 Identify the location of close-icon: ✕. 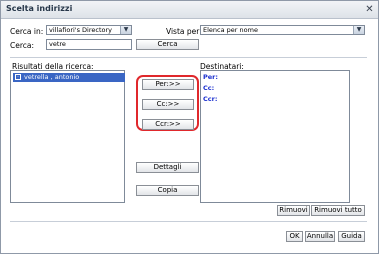
(369, 9).